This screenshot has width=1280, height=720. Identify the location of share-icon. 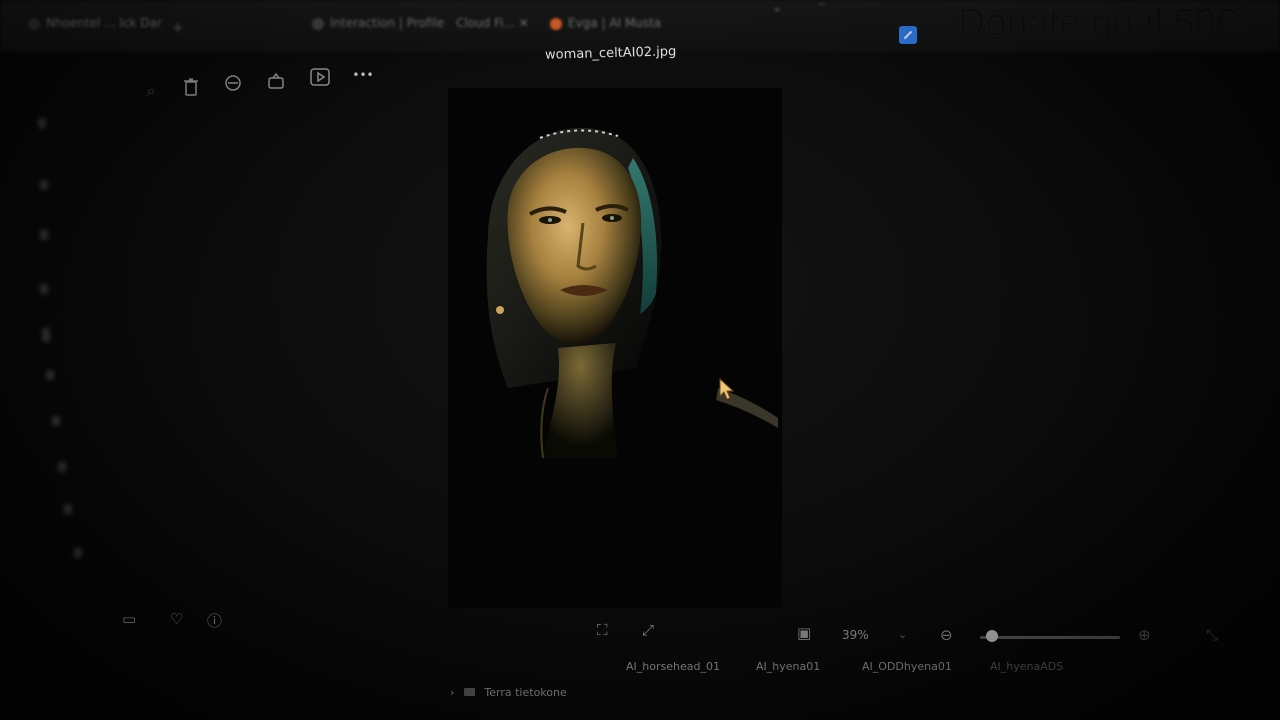
(276, 83).